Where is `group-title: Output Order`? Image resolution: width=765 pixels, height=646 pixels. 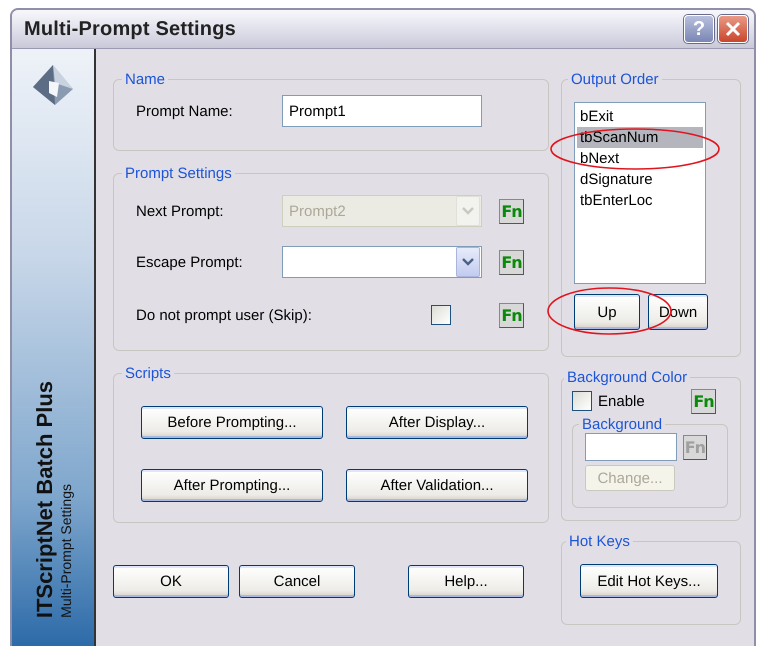
group-title: Output Order is located at coordinates (615, 79).